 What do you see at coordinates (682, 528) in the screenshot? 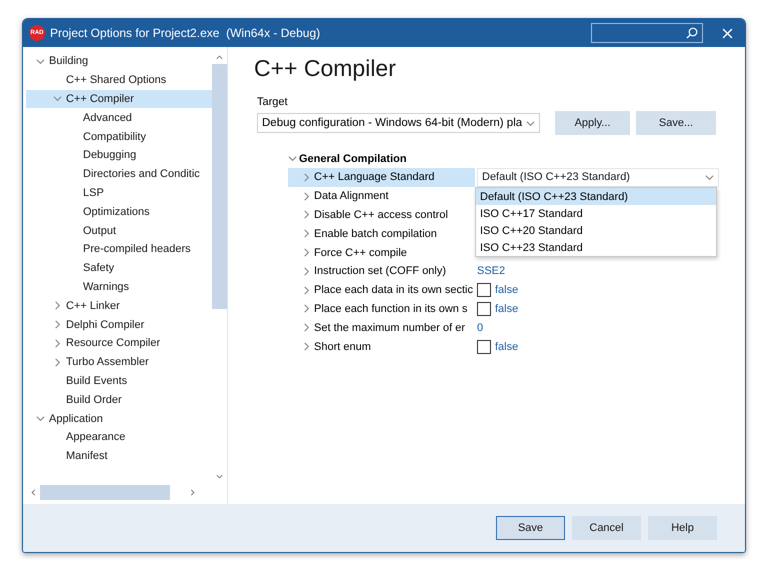
I see `dialog-button: Help` at bounding box center [682, 528].